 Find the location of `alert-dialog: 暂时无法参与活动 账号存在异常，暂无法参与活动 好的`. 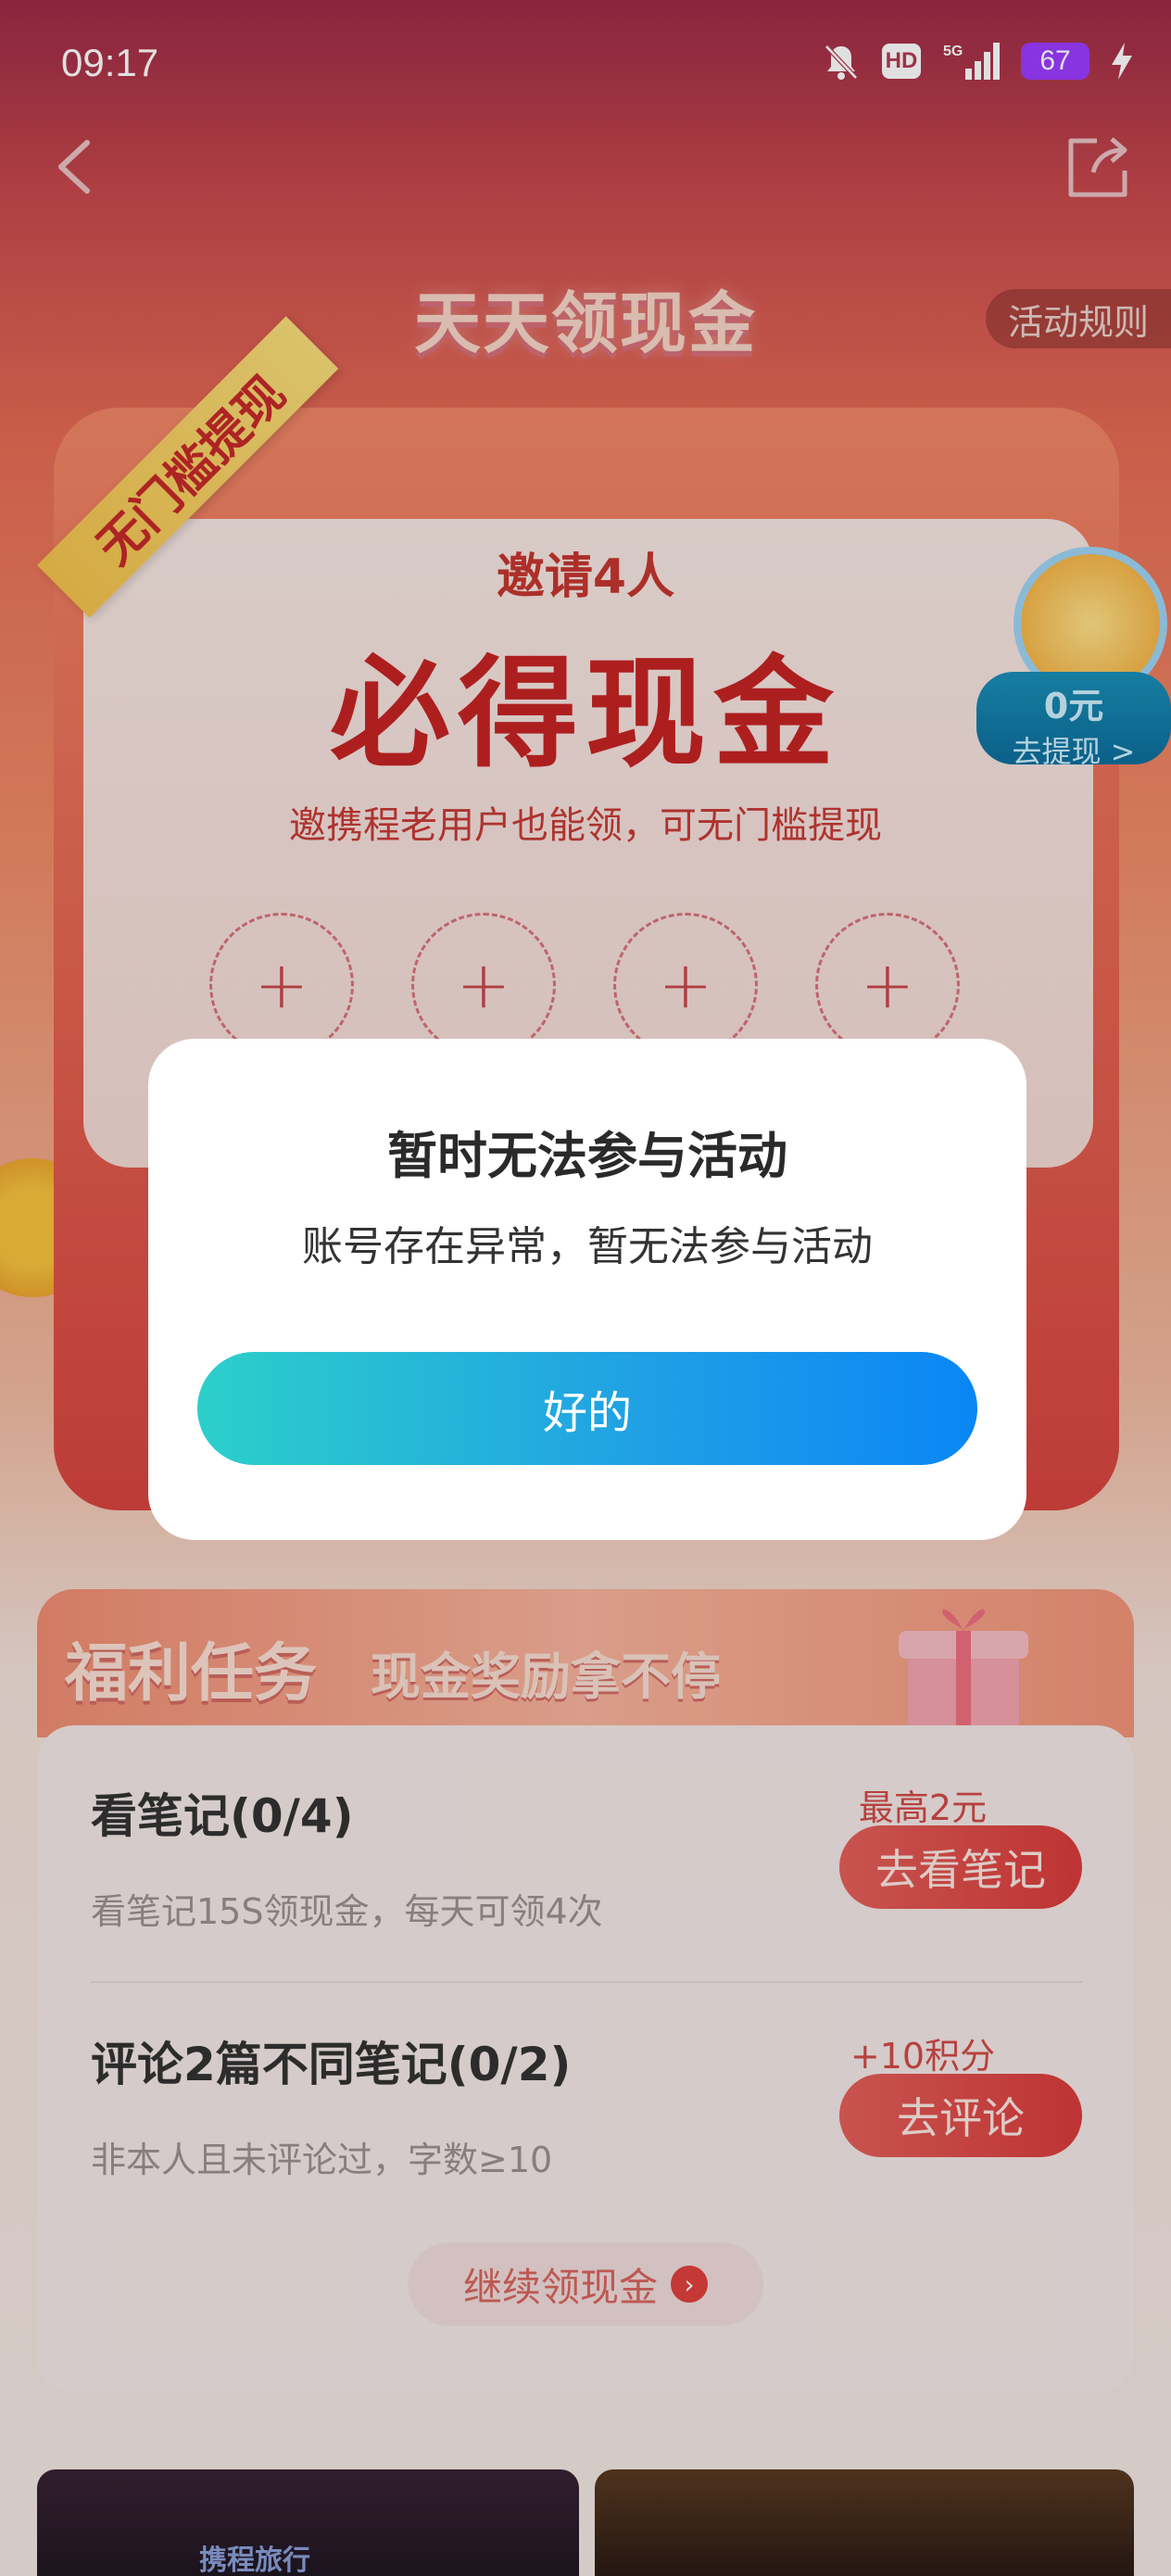

alert-dialog: 暂时无法参与活动 账号存在异常，暂无法参与活动 好的 is located at coordinates (587, 1289).